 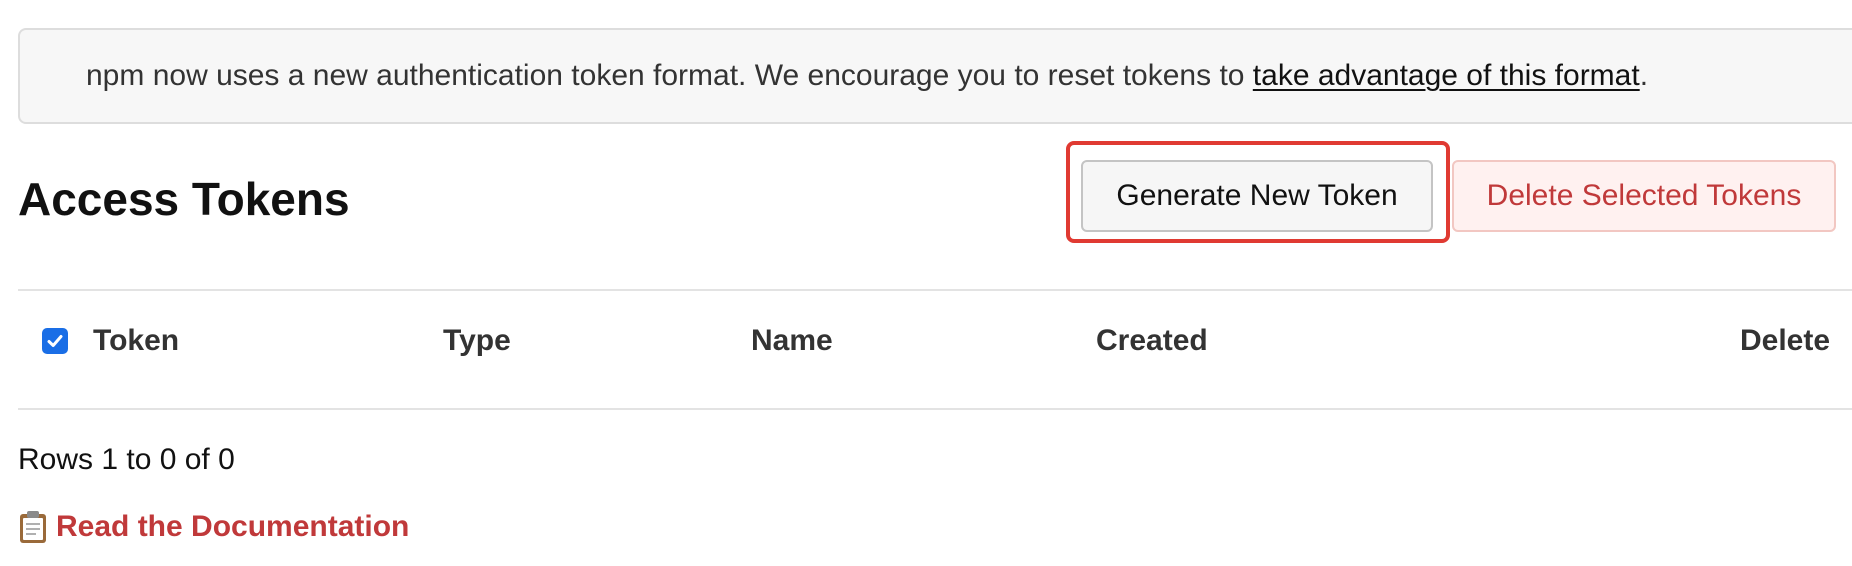 What do you see at coordinates (477, 341) in the screenshot?
I see `column-header-type: Type` at bounding box center [477, 341].